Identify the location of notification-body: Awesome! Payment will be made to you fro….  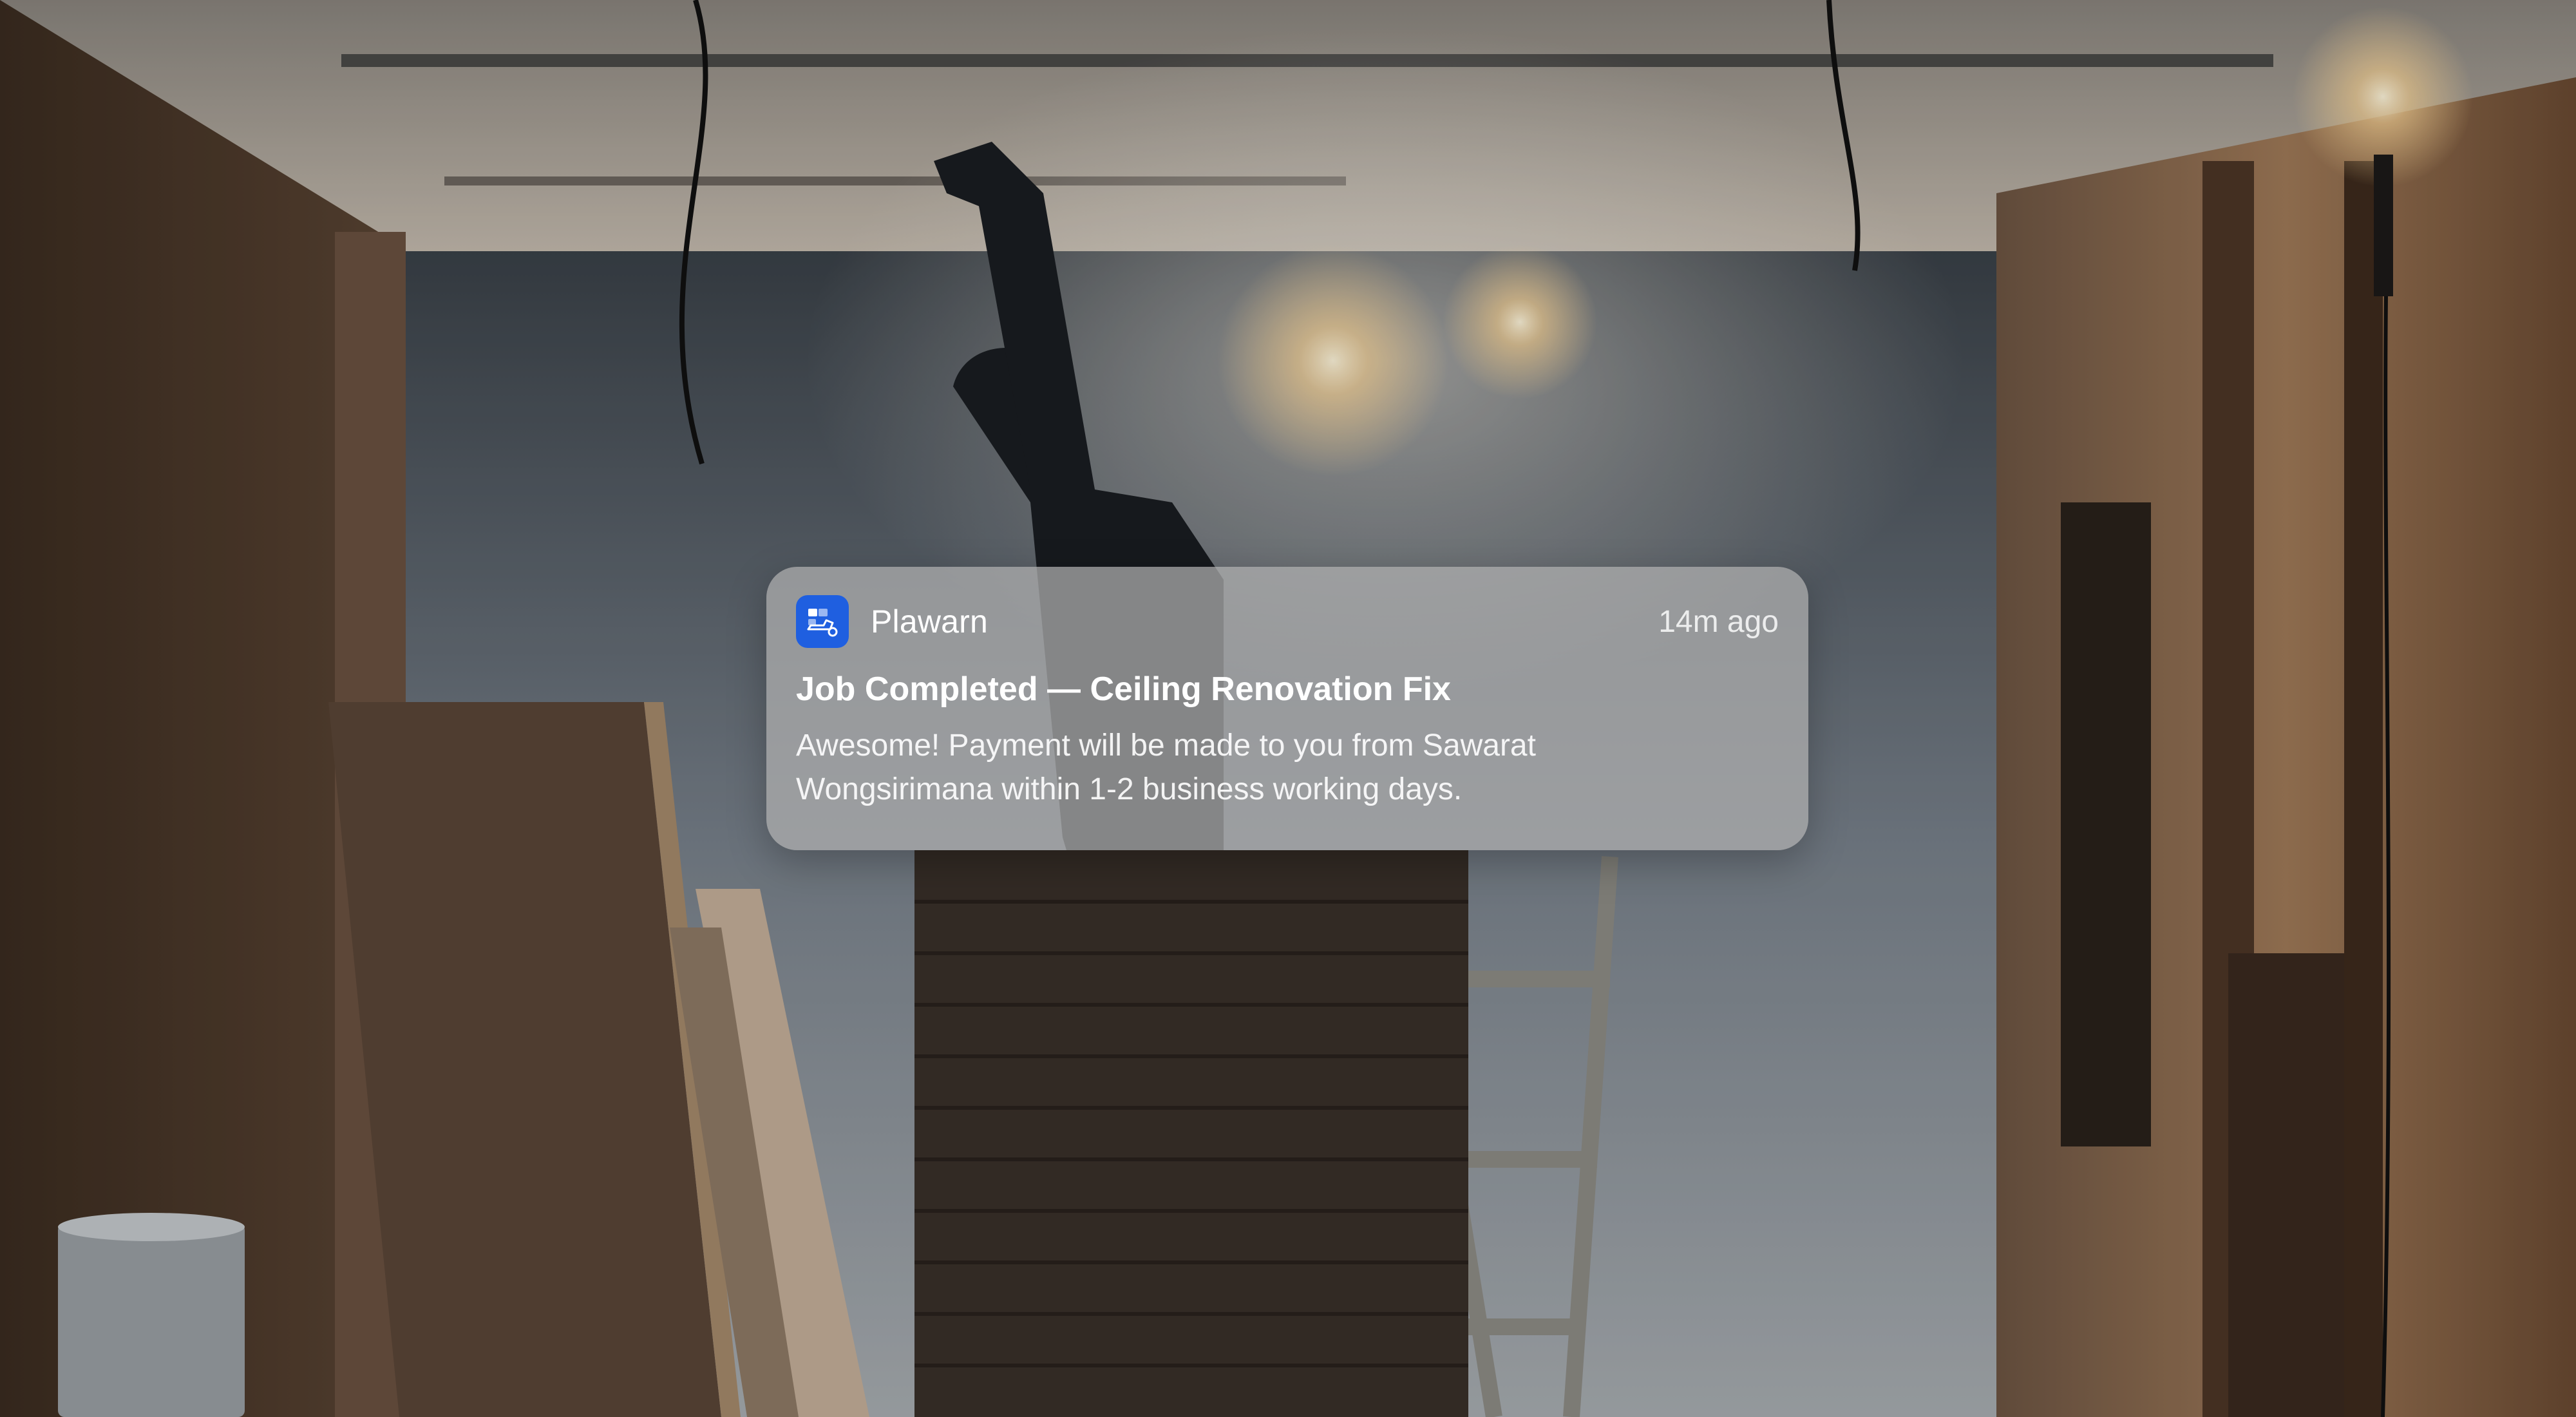
(1166, 767).